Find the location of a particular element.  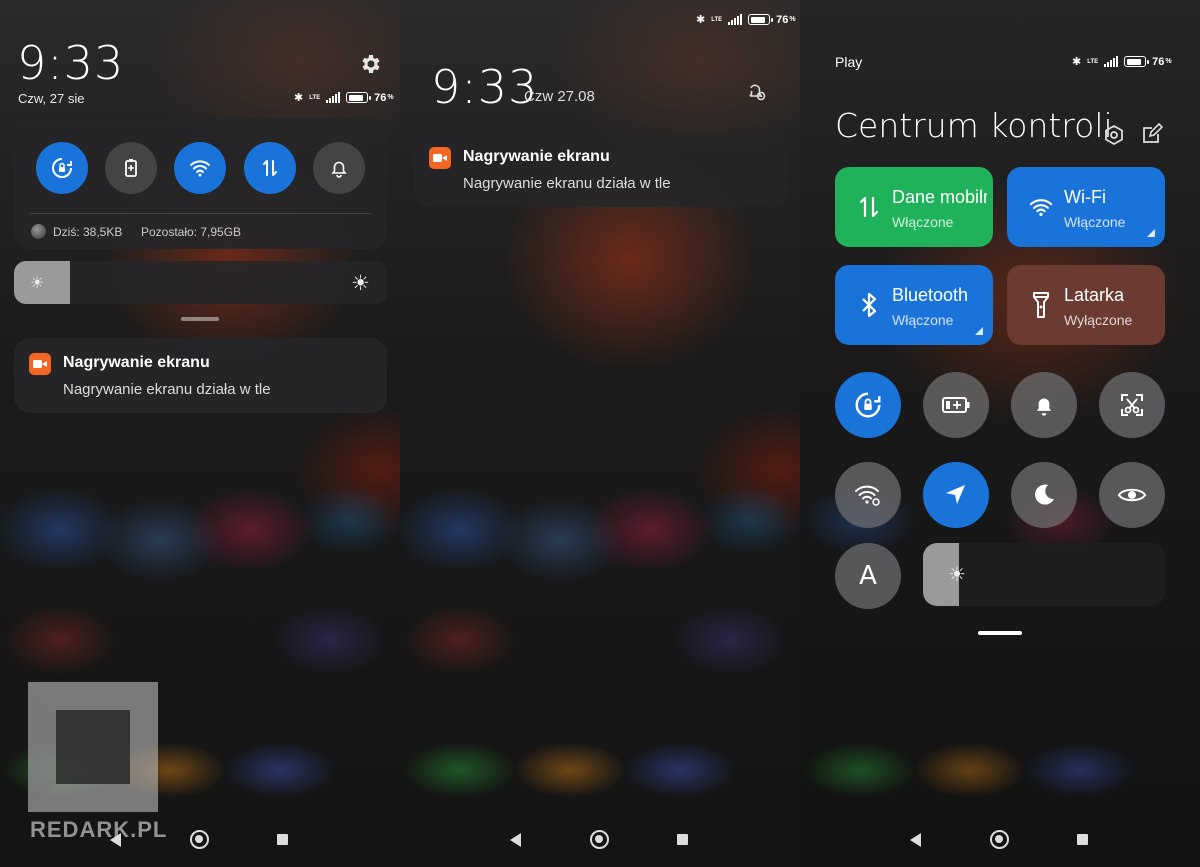

brightness-slider: ☀ is located at coordinates (1044, 574).